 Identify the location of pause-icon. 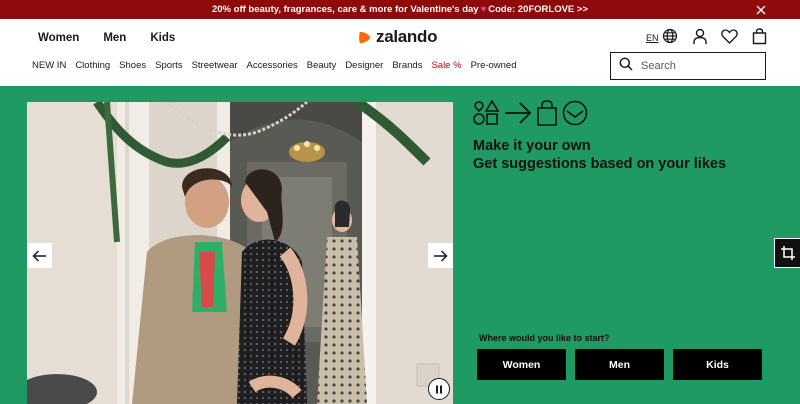
(439, 389).